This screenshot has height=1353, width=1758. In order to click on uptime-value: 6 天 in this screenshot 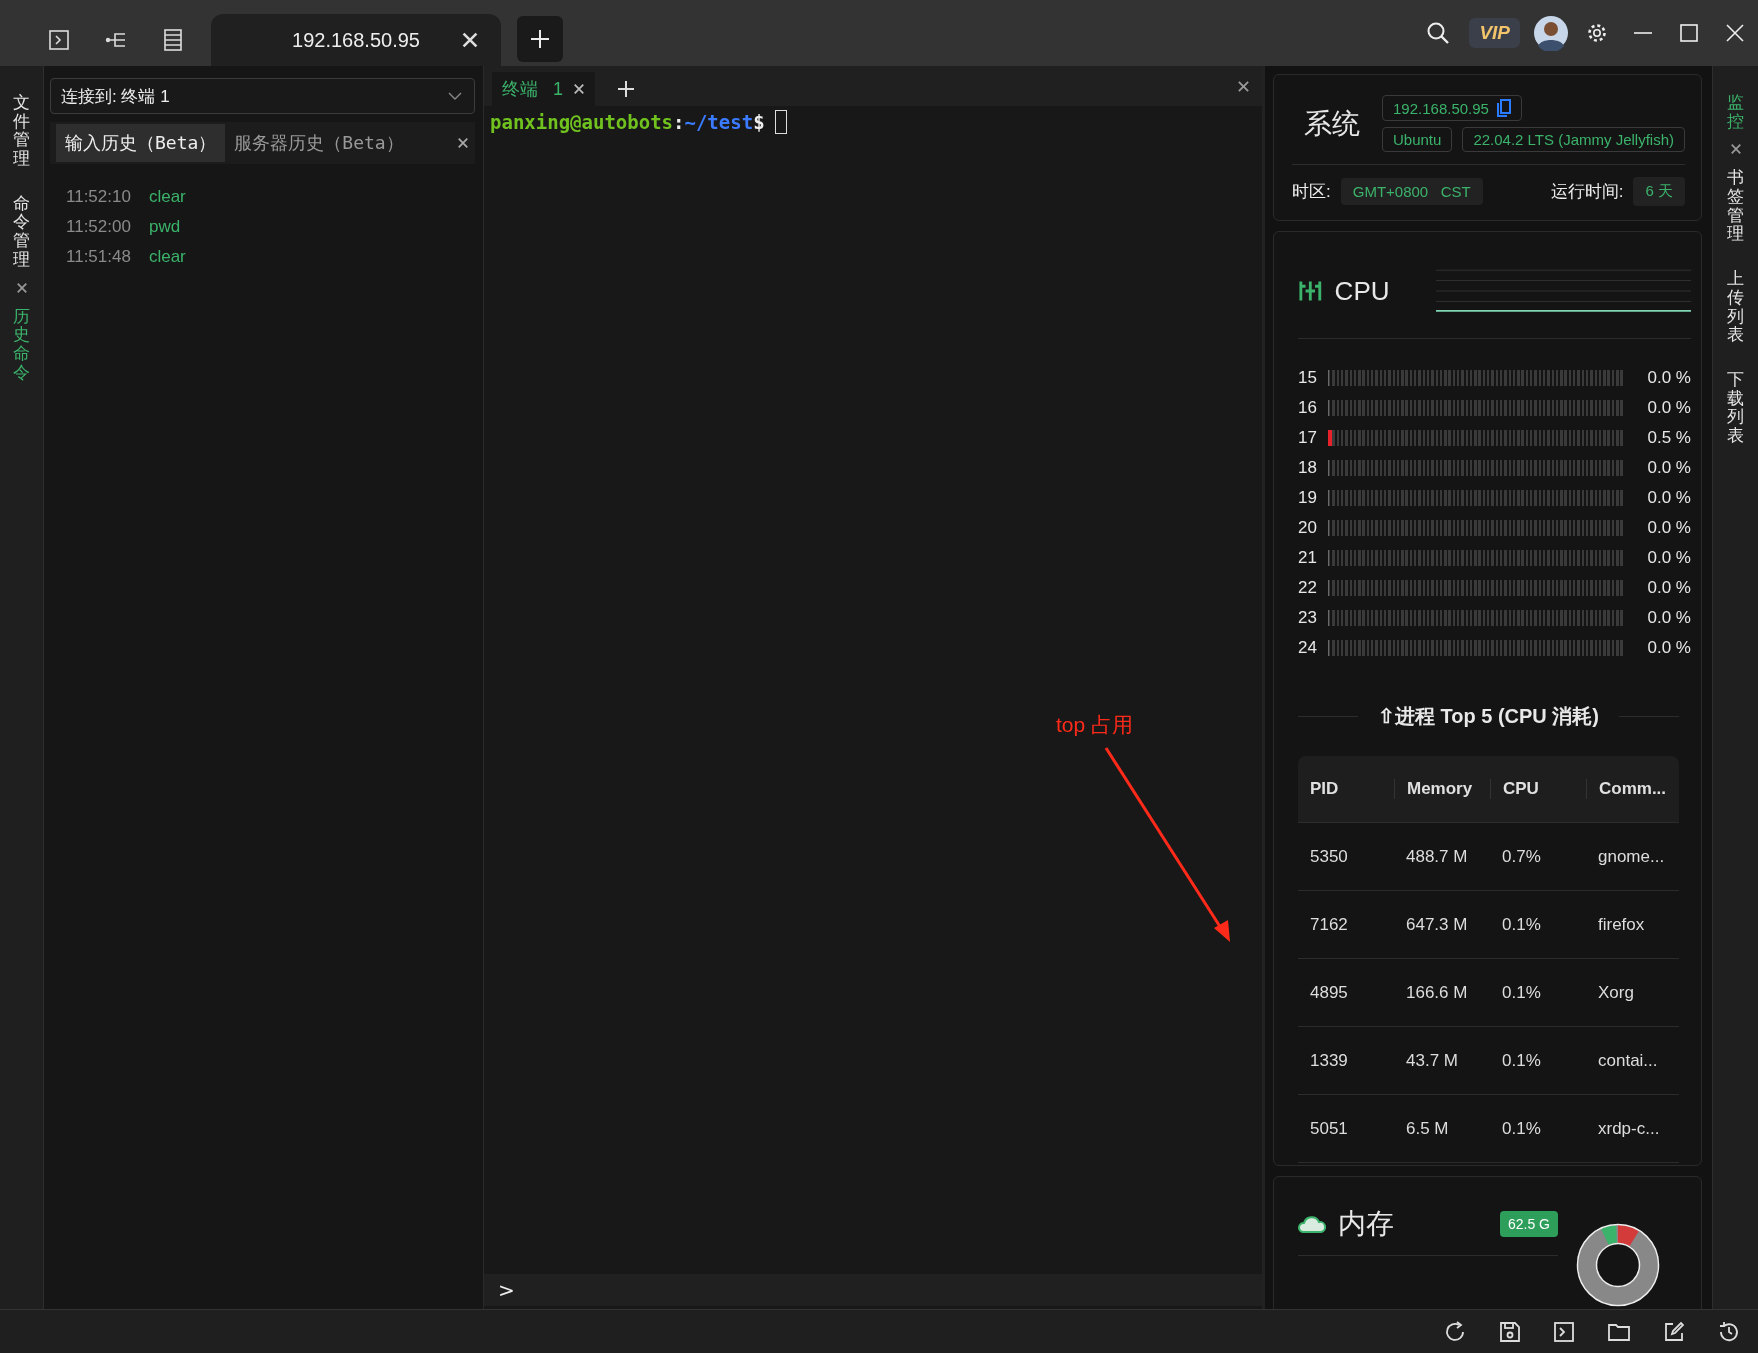, I will do `click(1659, 191)`.